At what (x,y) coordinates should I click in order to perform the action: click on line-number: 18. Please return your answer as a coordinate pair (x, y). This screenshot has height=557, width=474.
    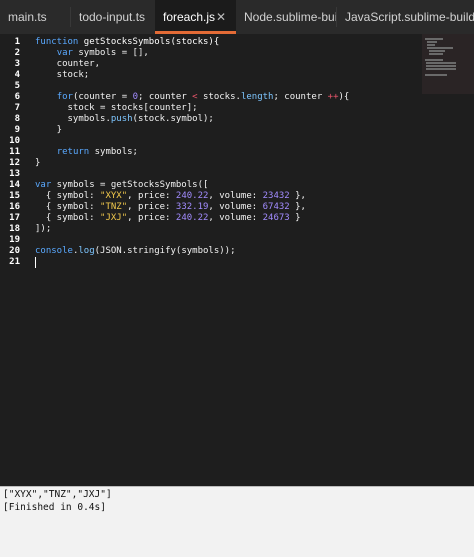
    Looking at the image, I should click on (14, 229).